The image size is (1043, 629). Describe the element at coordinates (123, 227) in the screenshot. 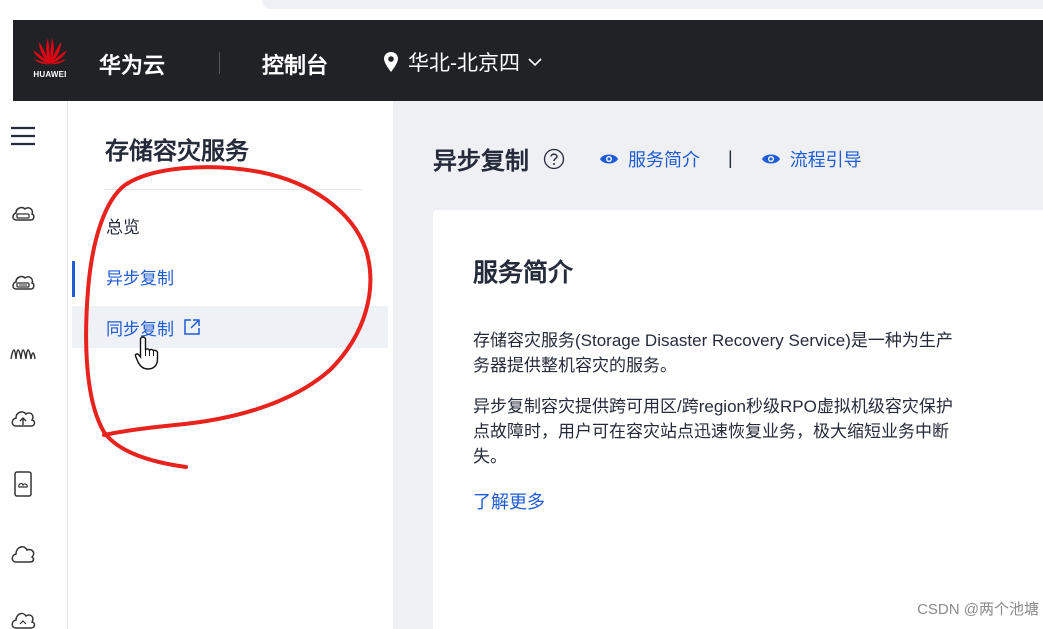

I see `sidebar-item-label: 总览` at that location.